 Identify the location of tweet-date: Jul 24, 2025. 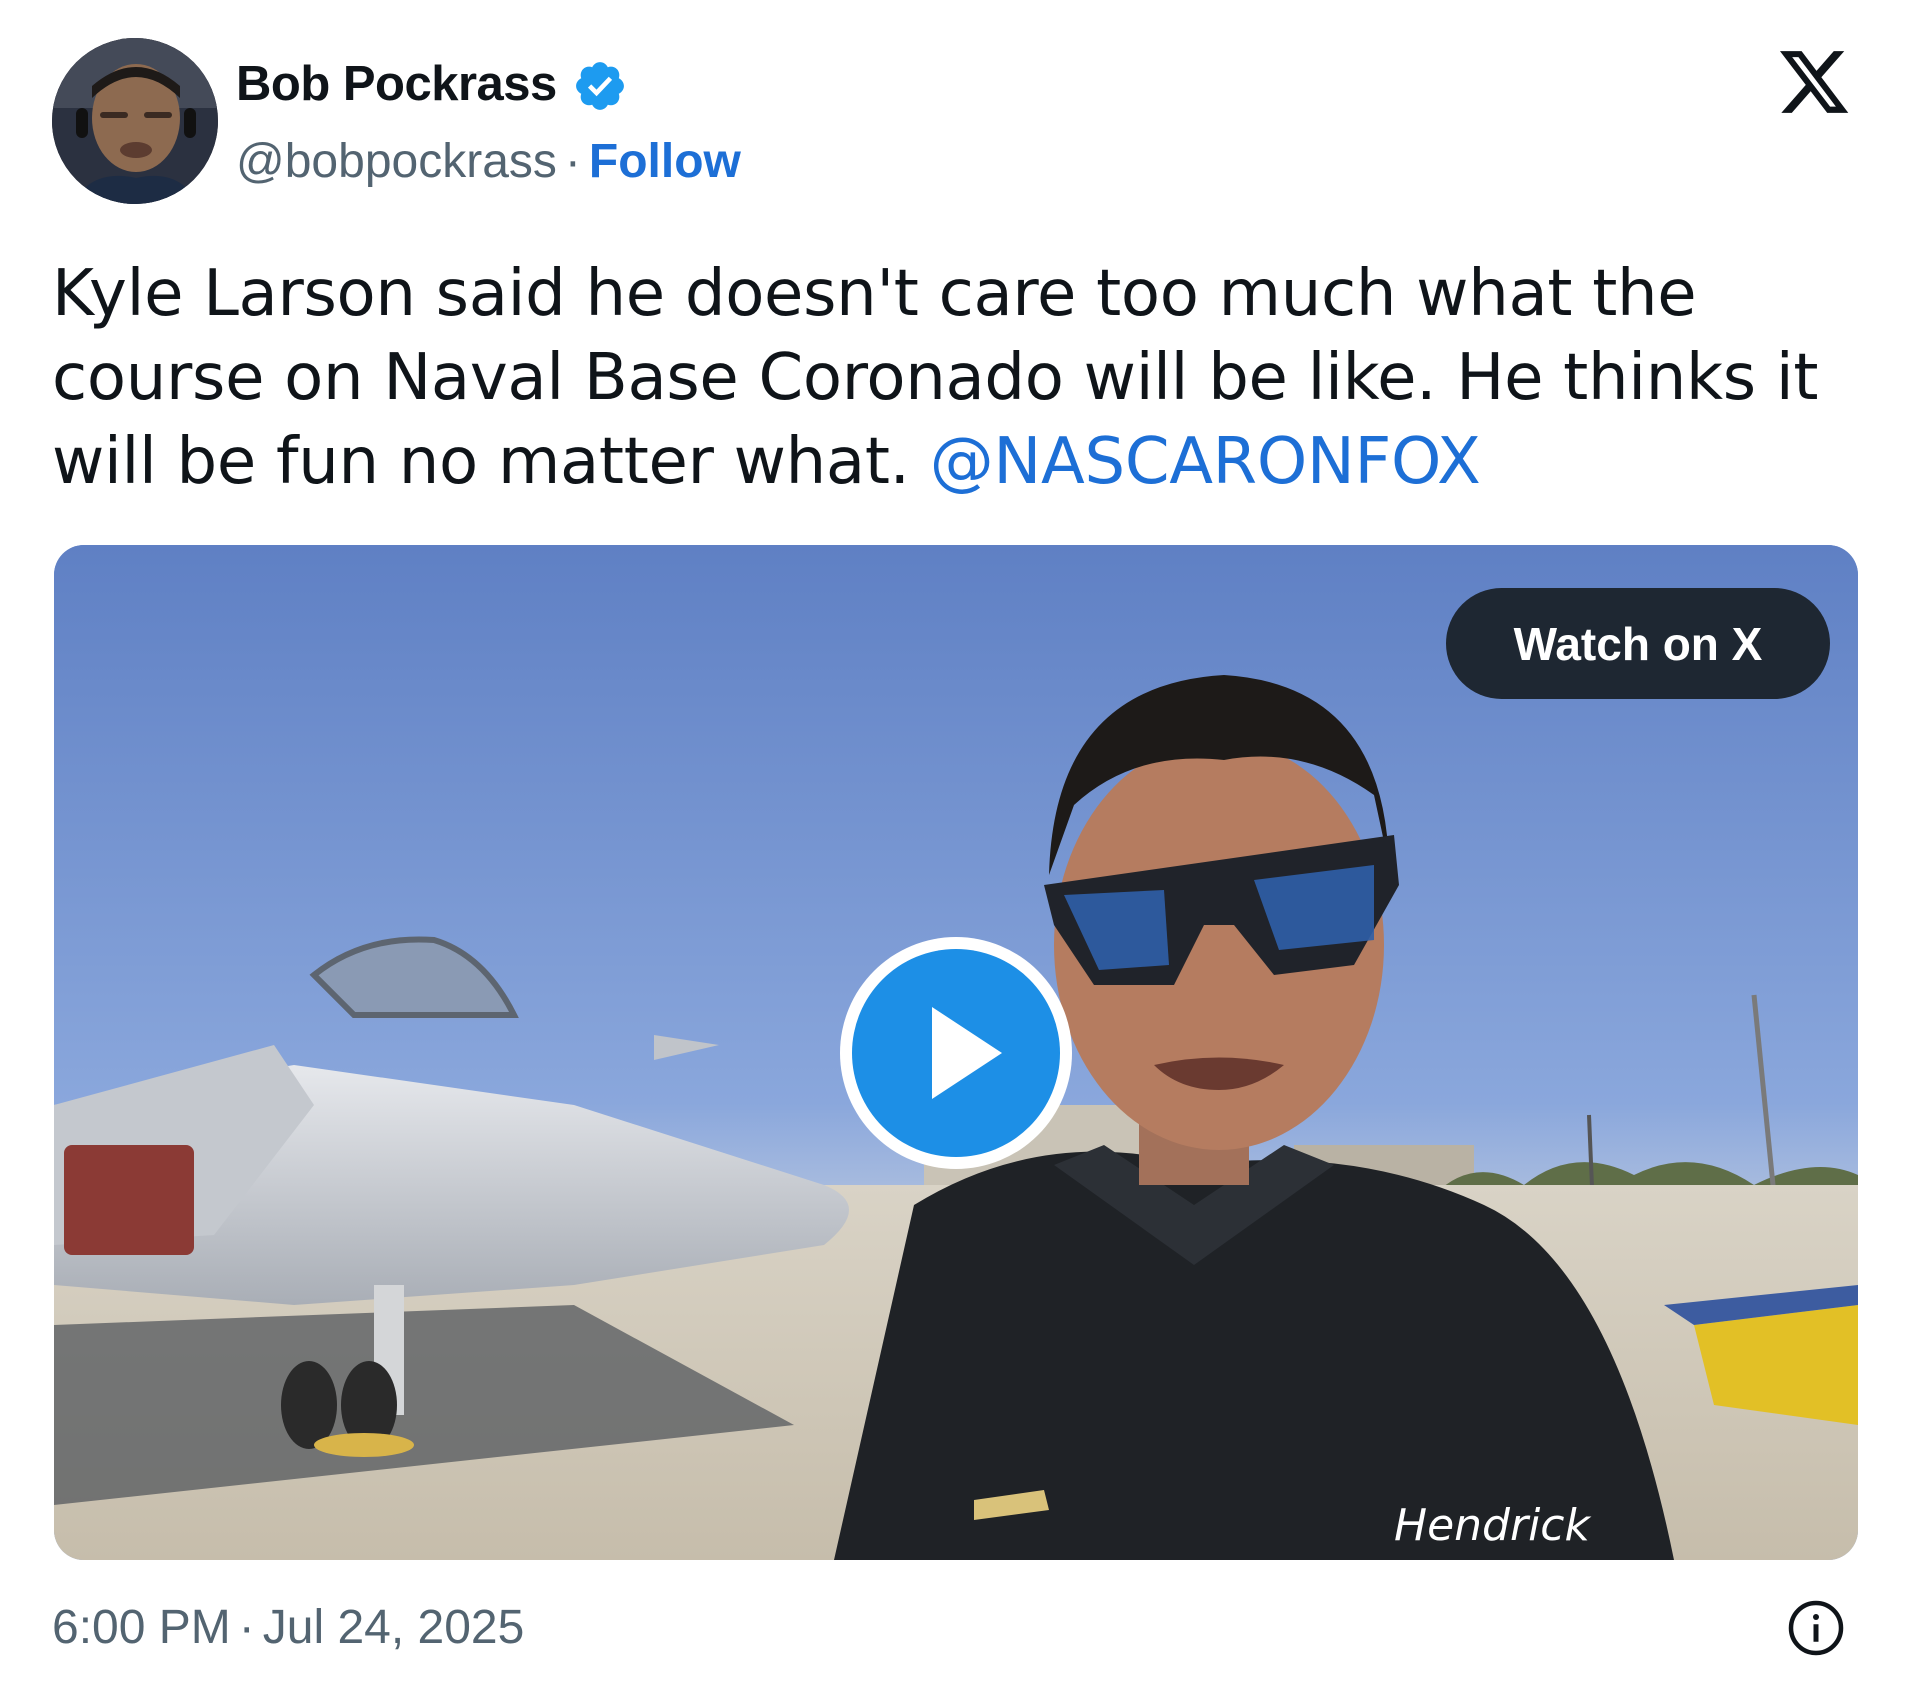
(393, 1627).